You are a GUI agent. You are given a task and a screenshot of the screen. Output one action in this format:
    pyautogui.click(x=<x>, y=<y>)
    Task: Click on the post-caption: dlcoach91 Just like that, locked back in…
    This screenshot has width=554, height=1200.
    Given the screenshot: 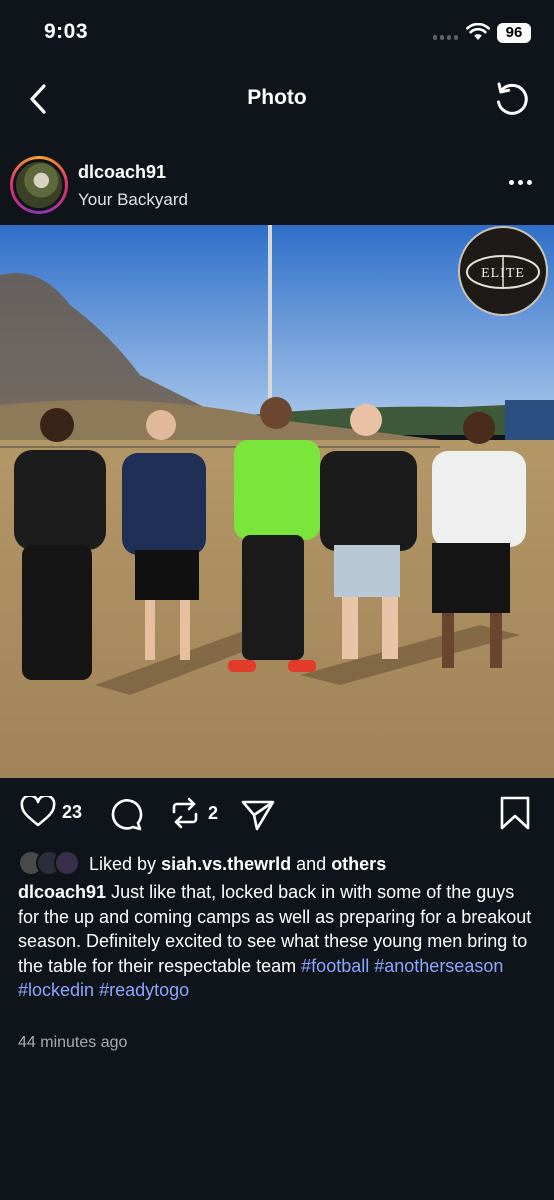 What is the action you would take?
    pyautogui.click(x=278, y=941)
    